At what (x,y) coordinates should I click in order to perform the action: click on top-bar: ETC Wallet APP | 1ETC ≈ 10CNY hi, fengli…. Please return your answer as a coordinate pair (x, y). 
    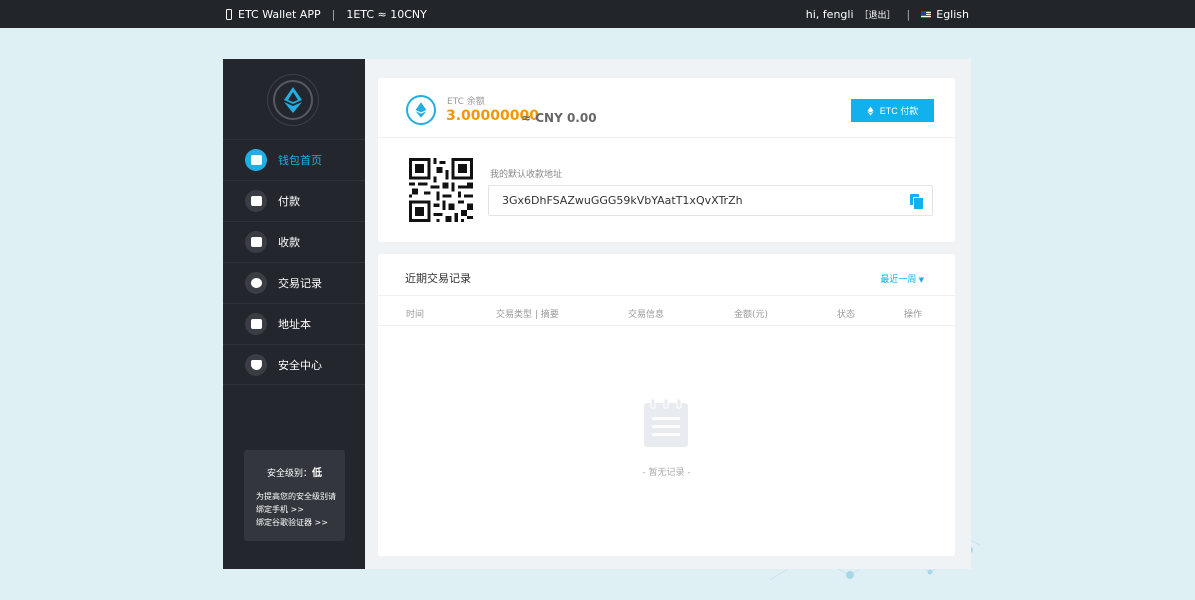
    Looking at the image, I should click on (597, 14).